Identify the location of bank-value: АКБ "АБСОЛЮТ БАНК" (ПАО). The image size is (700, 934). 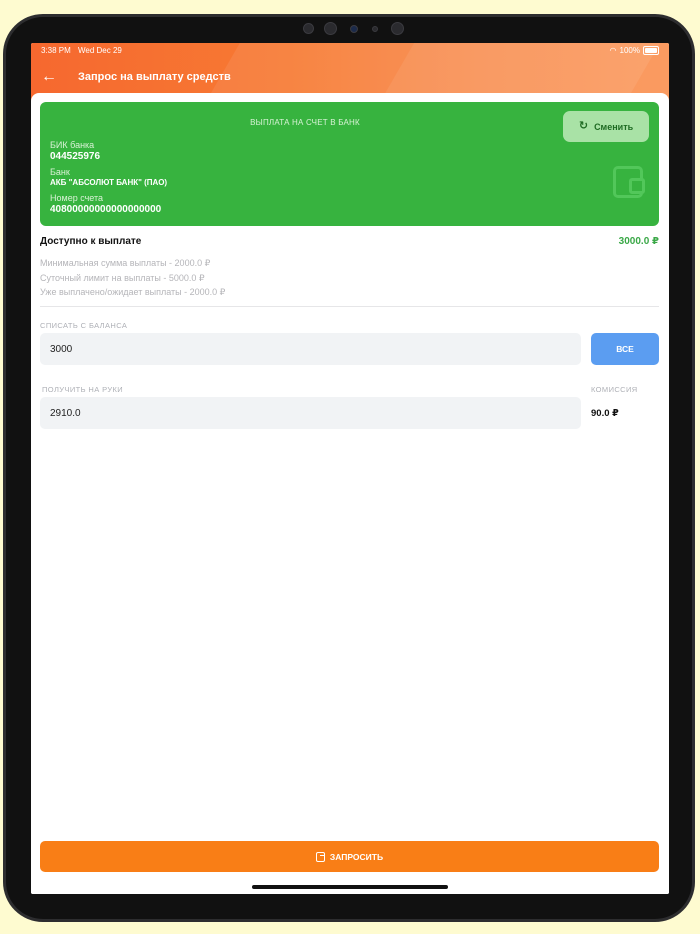
(109, 182).